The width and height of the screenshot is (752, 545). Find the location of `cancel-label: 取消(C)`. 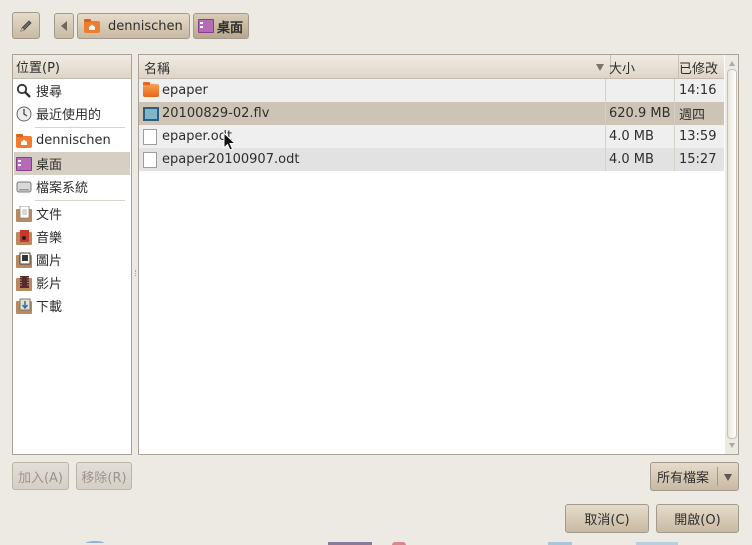

cancel-label: 取消(C) is located at coordinates (607, 520).